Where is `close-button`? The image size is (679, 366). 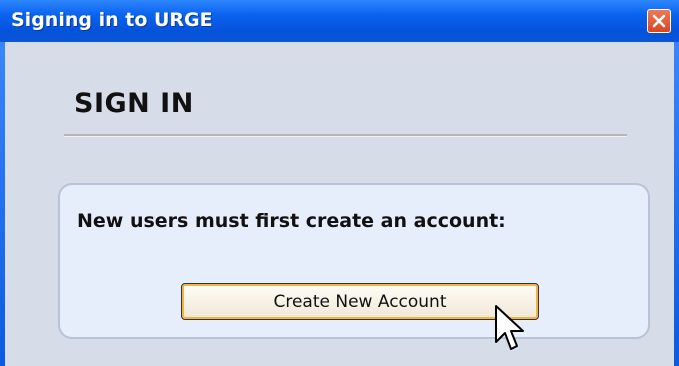 close-button is located at coordinates (659, 21).